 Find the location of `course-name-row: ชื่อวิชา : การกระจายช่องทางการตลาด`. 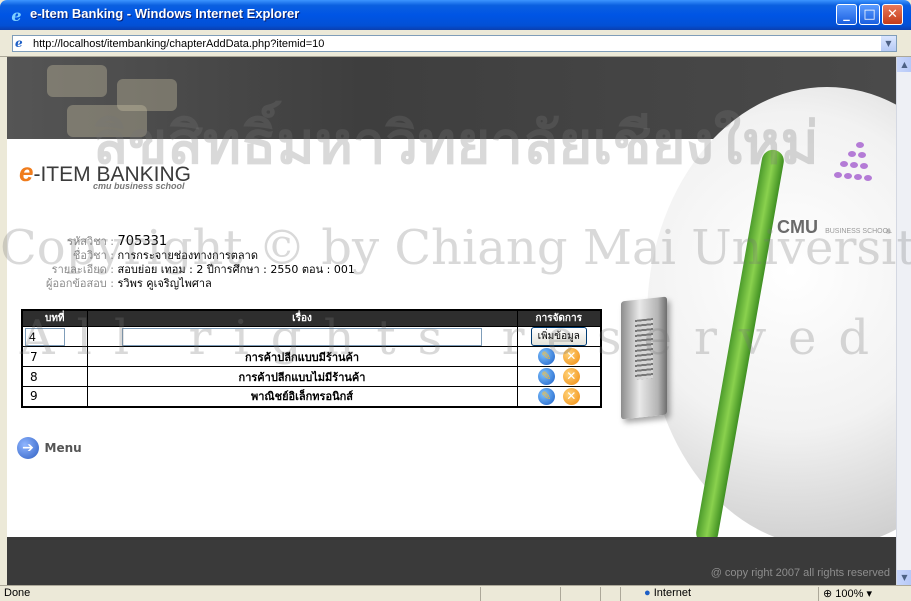

course-name-row: ชื่อวิชา : การกระจายช่องทางการตลาด is located at coordinates (188, 256).